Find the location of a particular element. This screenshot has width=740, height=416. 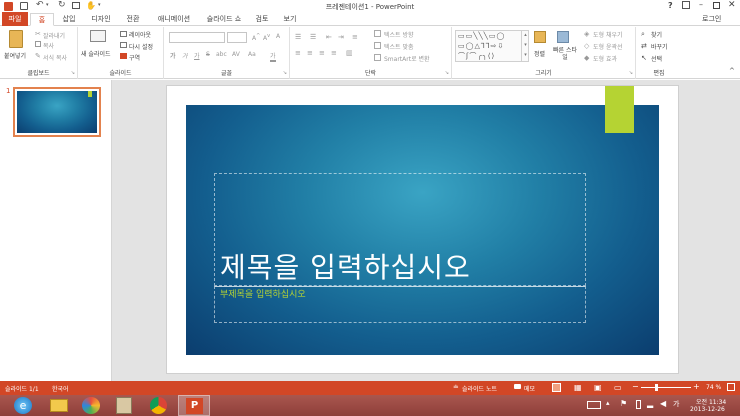

layout-icon is located at coordinates (123, 34).